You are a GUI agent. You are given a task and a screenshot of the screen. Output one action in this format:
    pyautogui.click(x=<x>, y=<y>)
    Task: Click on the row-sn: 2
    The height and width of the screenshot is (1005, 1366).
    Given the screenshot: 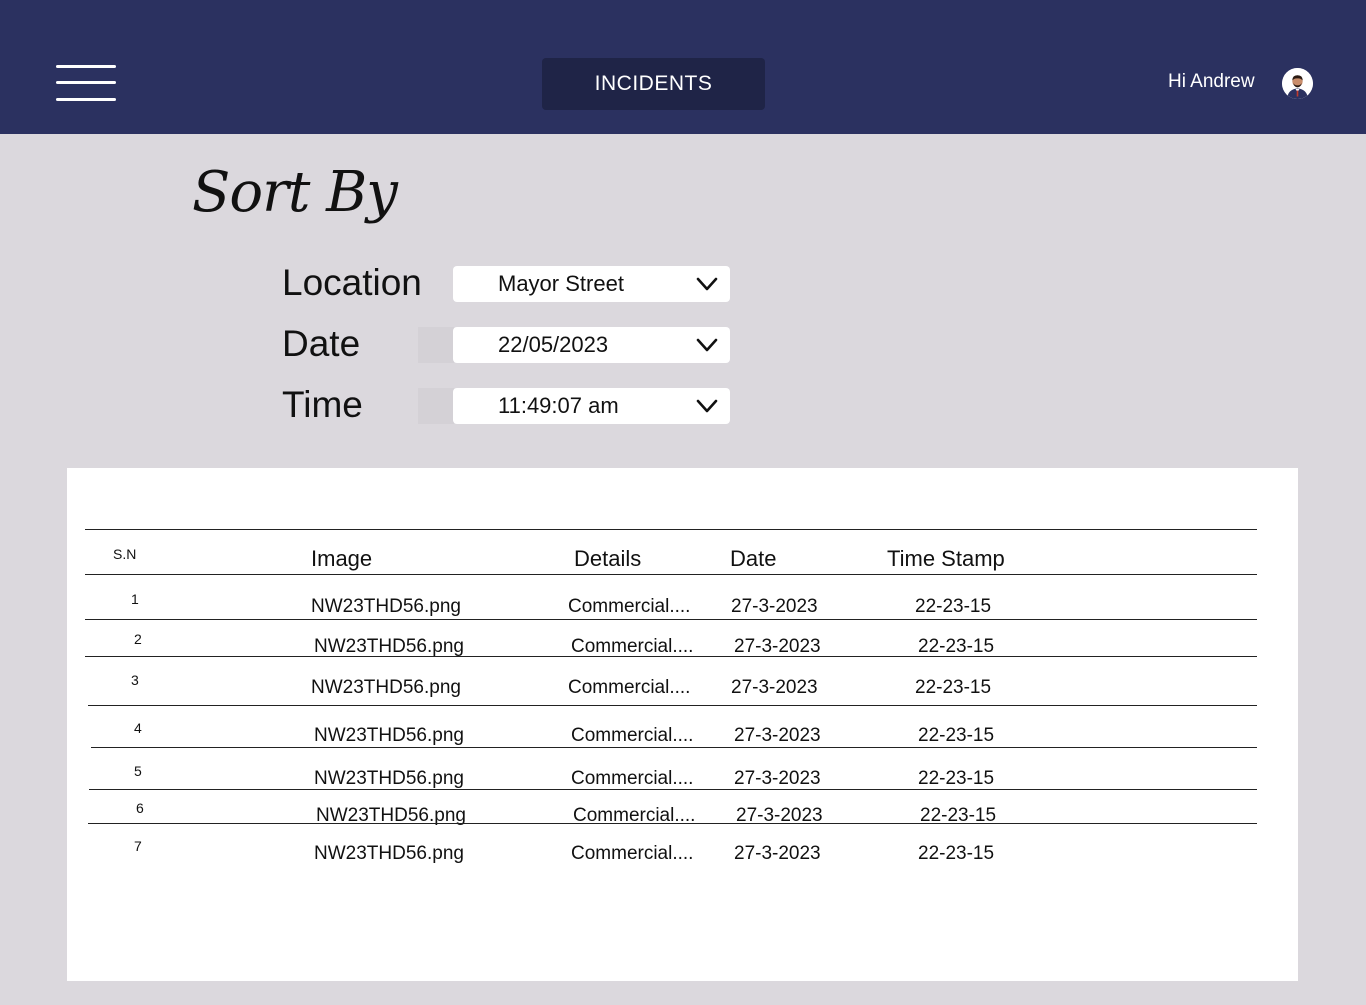 What is the action you would take?
    pyautogui.click(x=138, y=639)
    